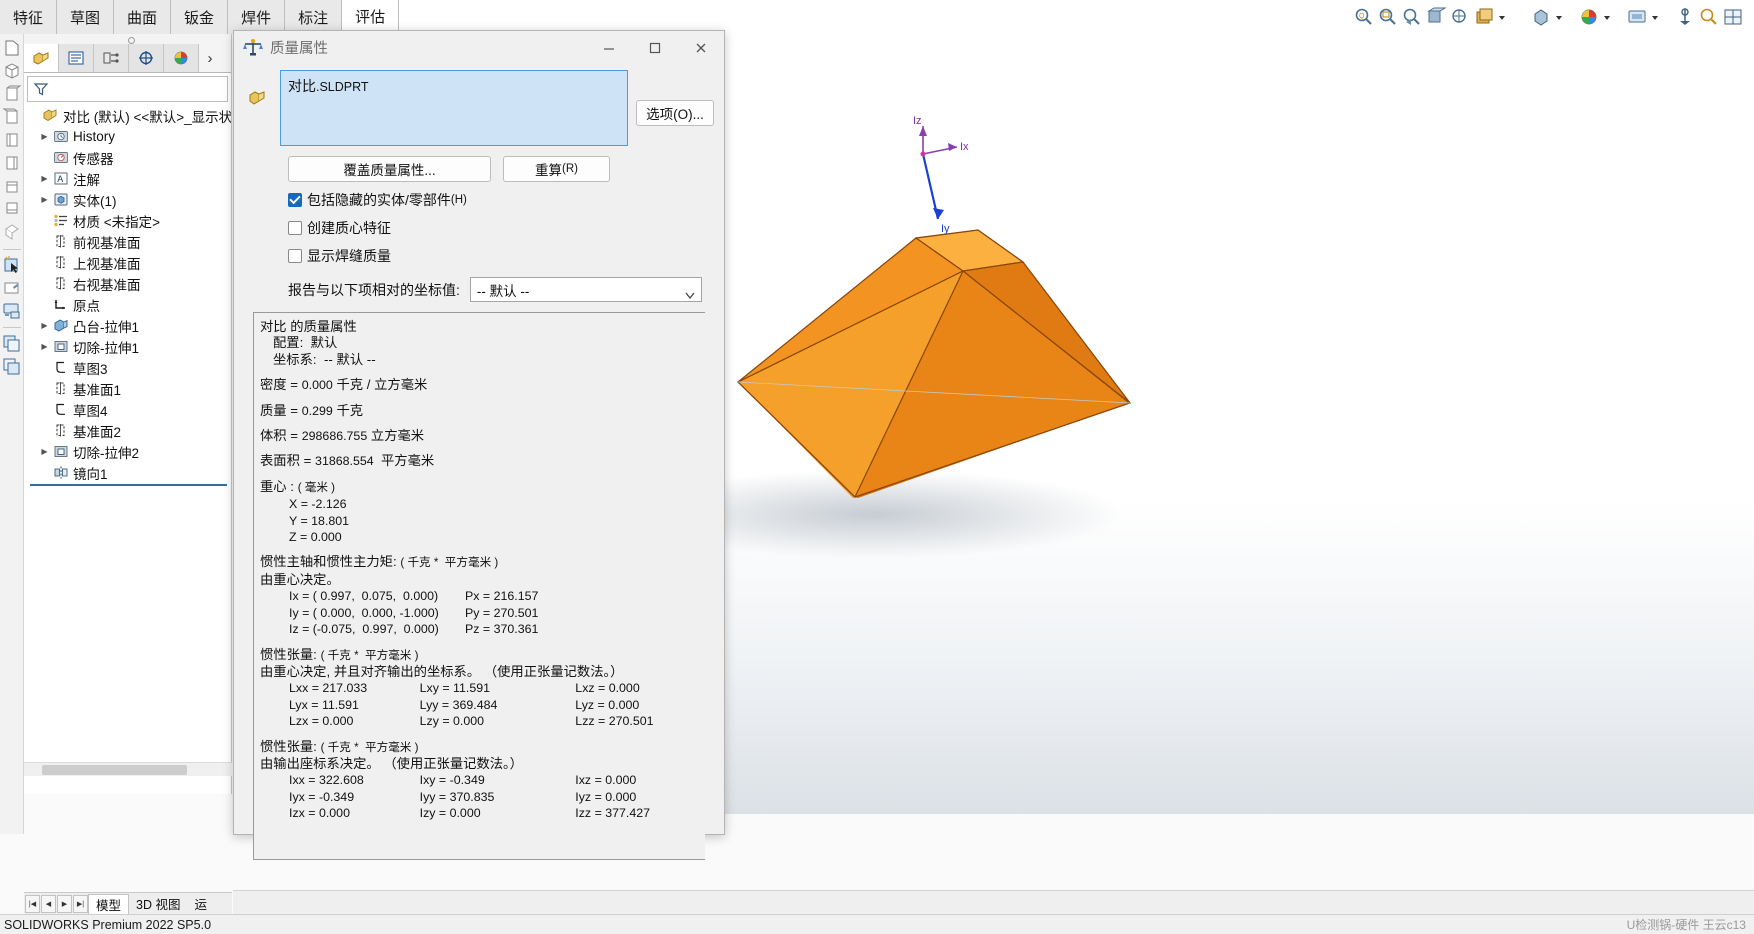  What do you see at coordinates (12, 72) in the screenshot?
I see `isometric-view-icon` at bounding box center [12, 72].